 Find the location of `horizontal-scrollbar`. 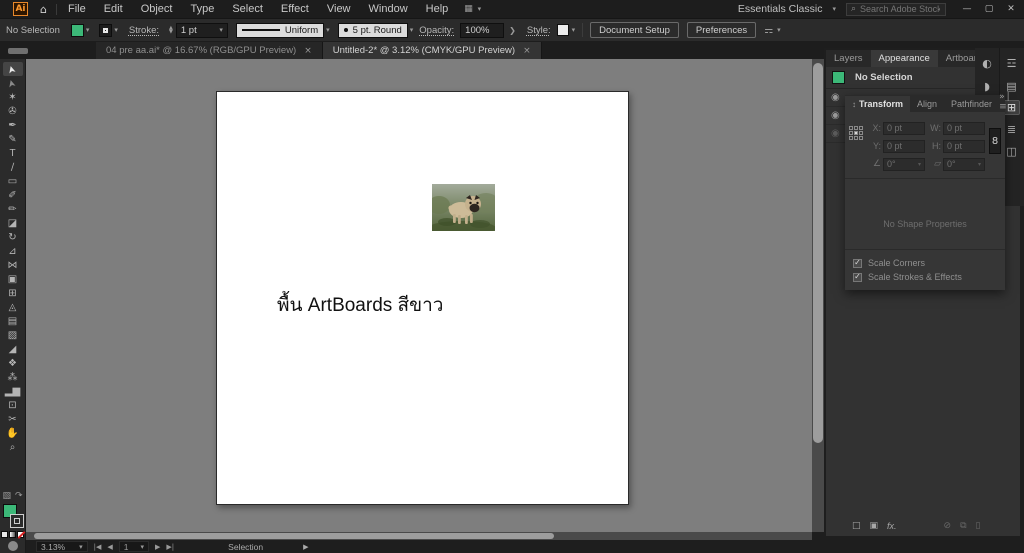

horizontal-scrollbar is located at coordinates (419, 536).